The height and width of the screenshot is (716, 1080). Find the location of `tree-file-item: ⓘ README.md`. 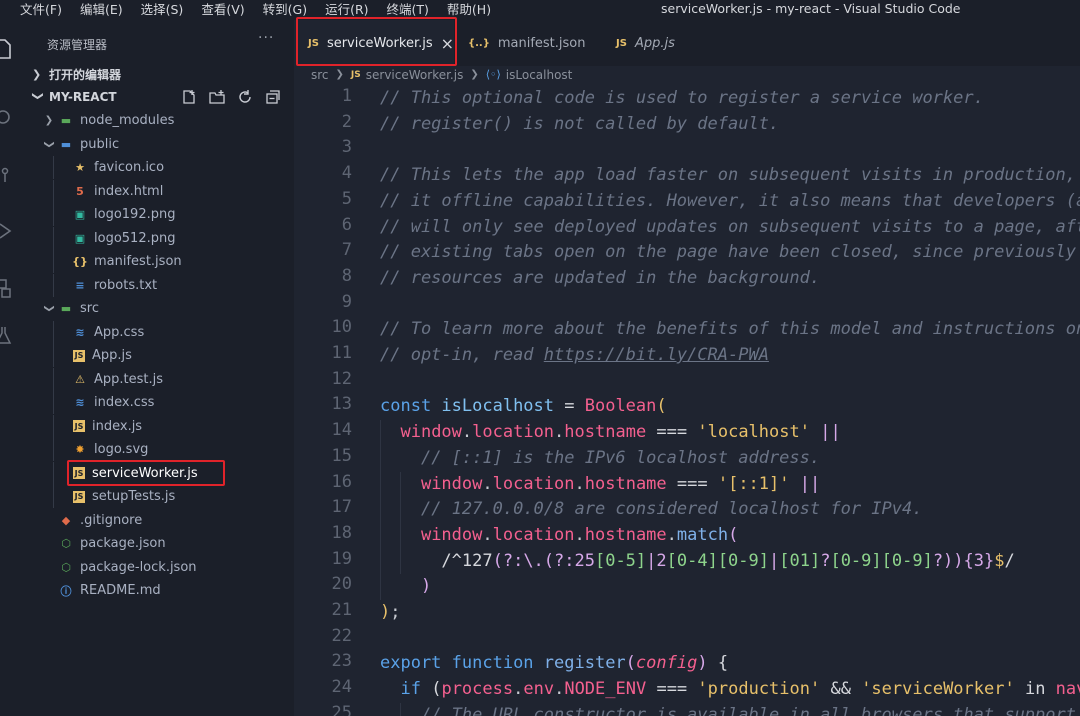

tree-file-item: ⓘ README.md is located at coordinates (158, 590).